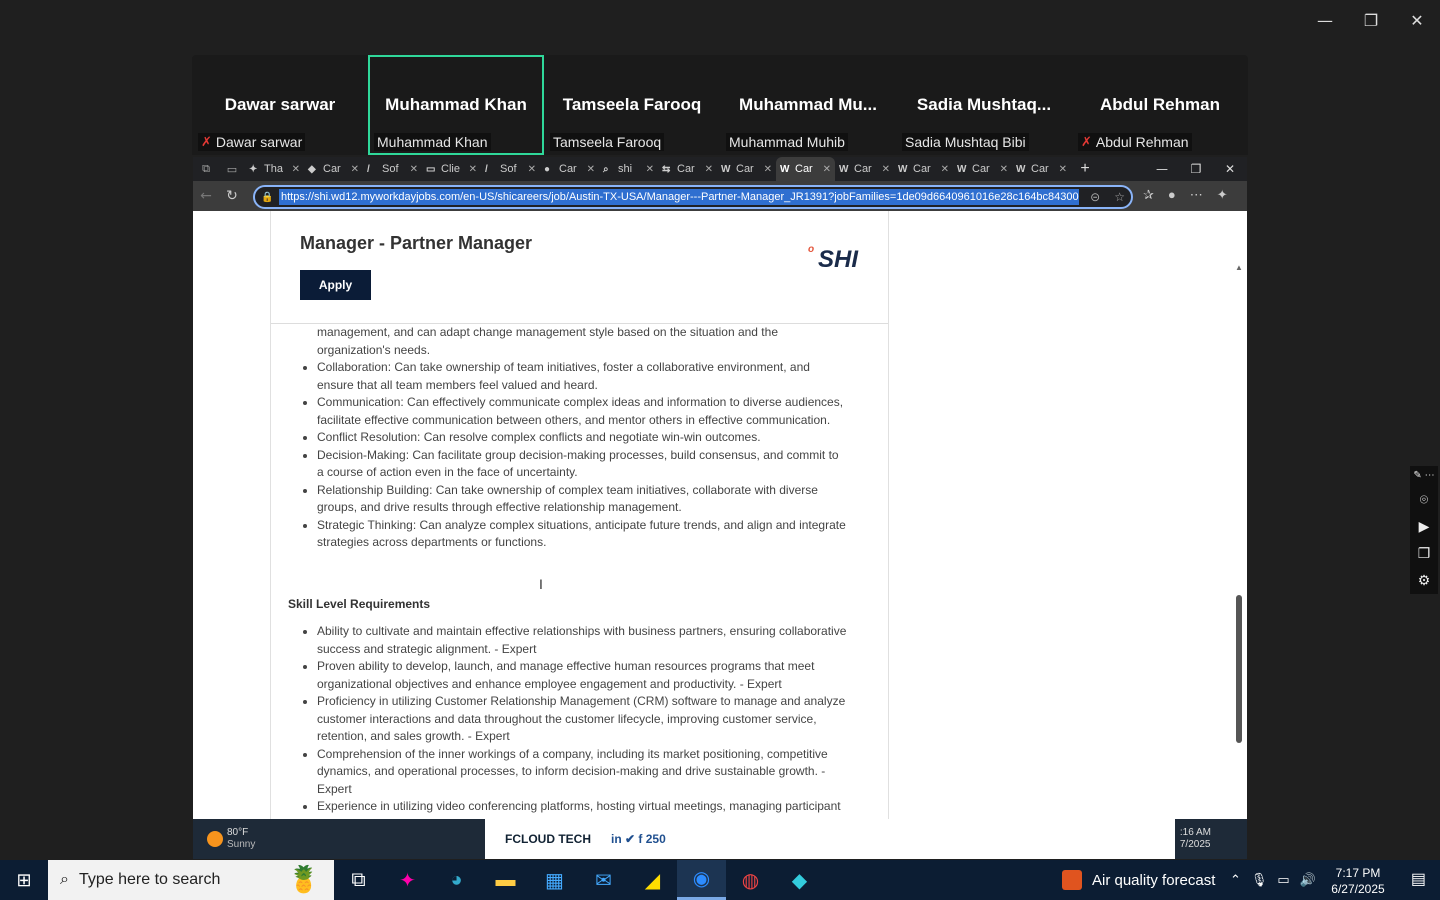 Image resolution: width=1440 pixels, height=900 pixels. What do you see at coordinates (206, 169) in the screenshot?
I see `workspaces-icon: ⧉` at bounding box center [206, 169].